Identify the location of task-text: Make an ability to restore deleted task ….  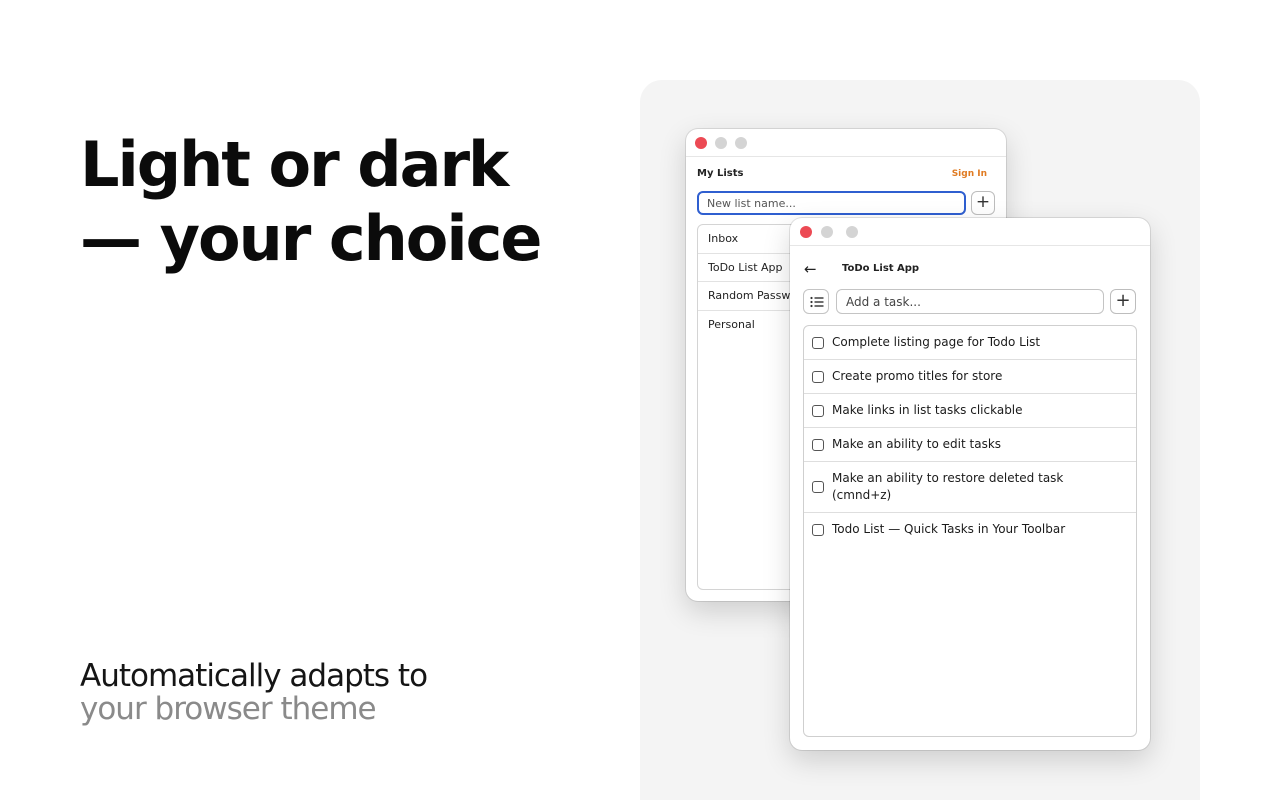
(957, 487).